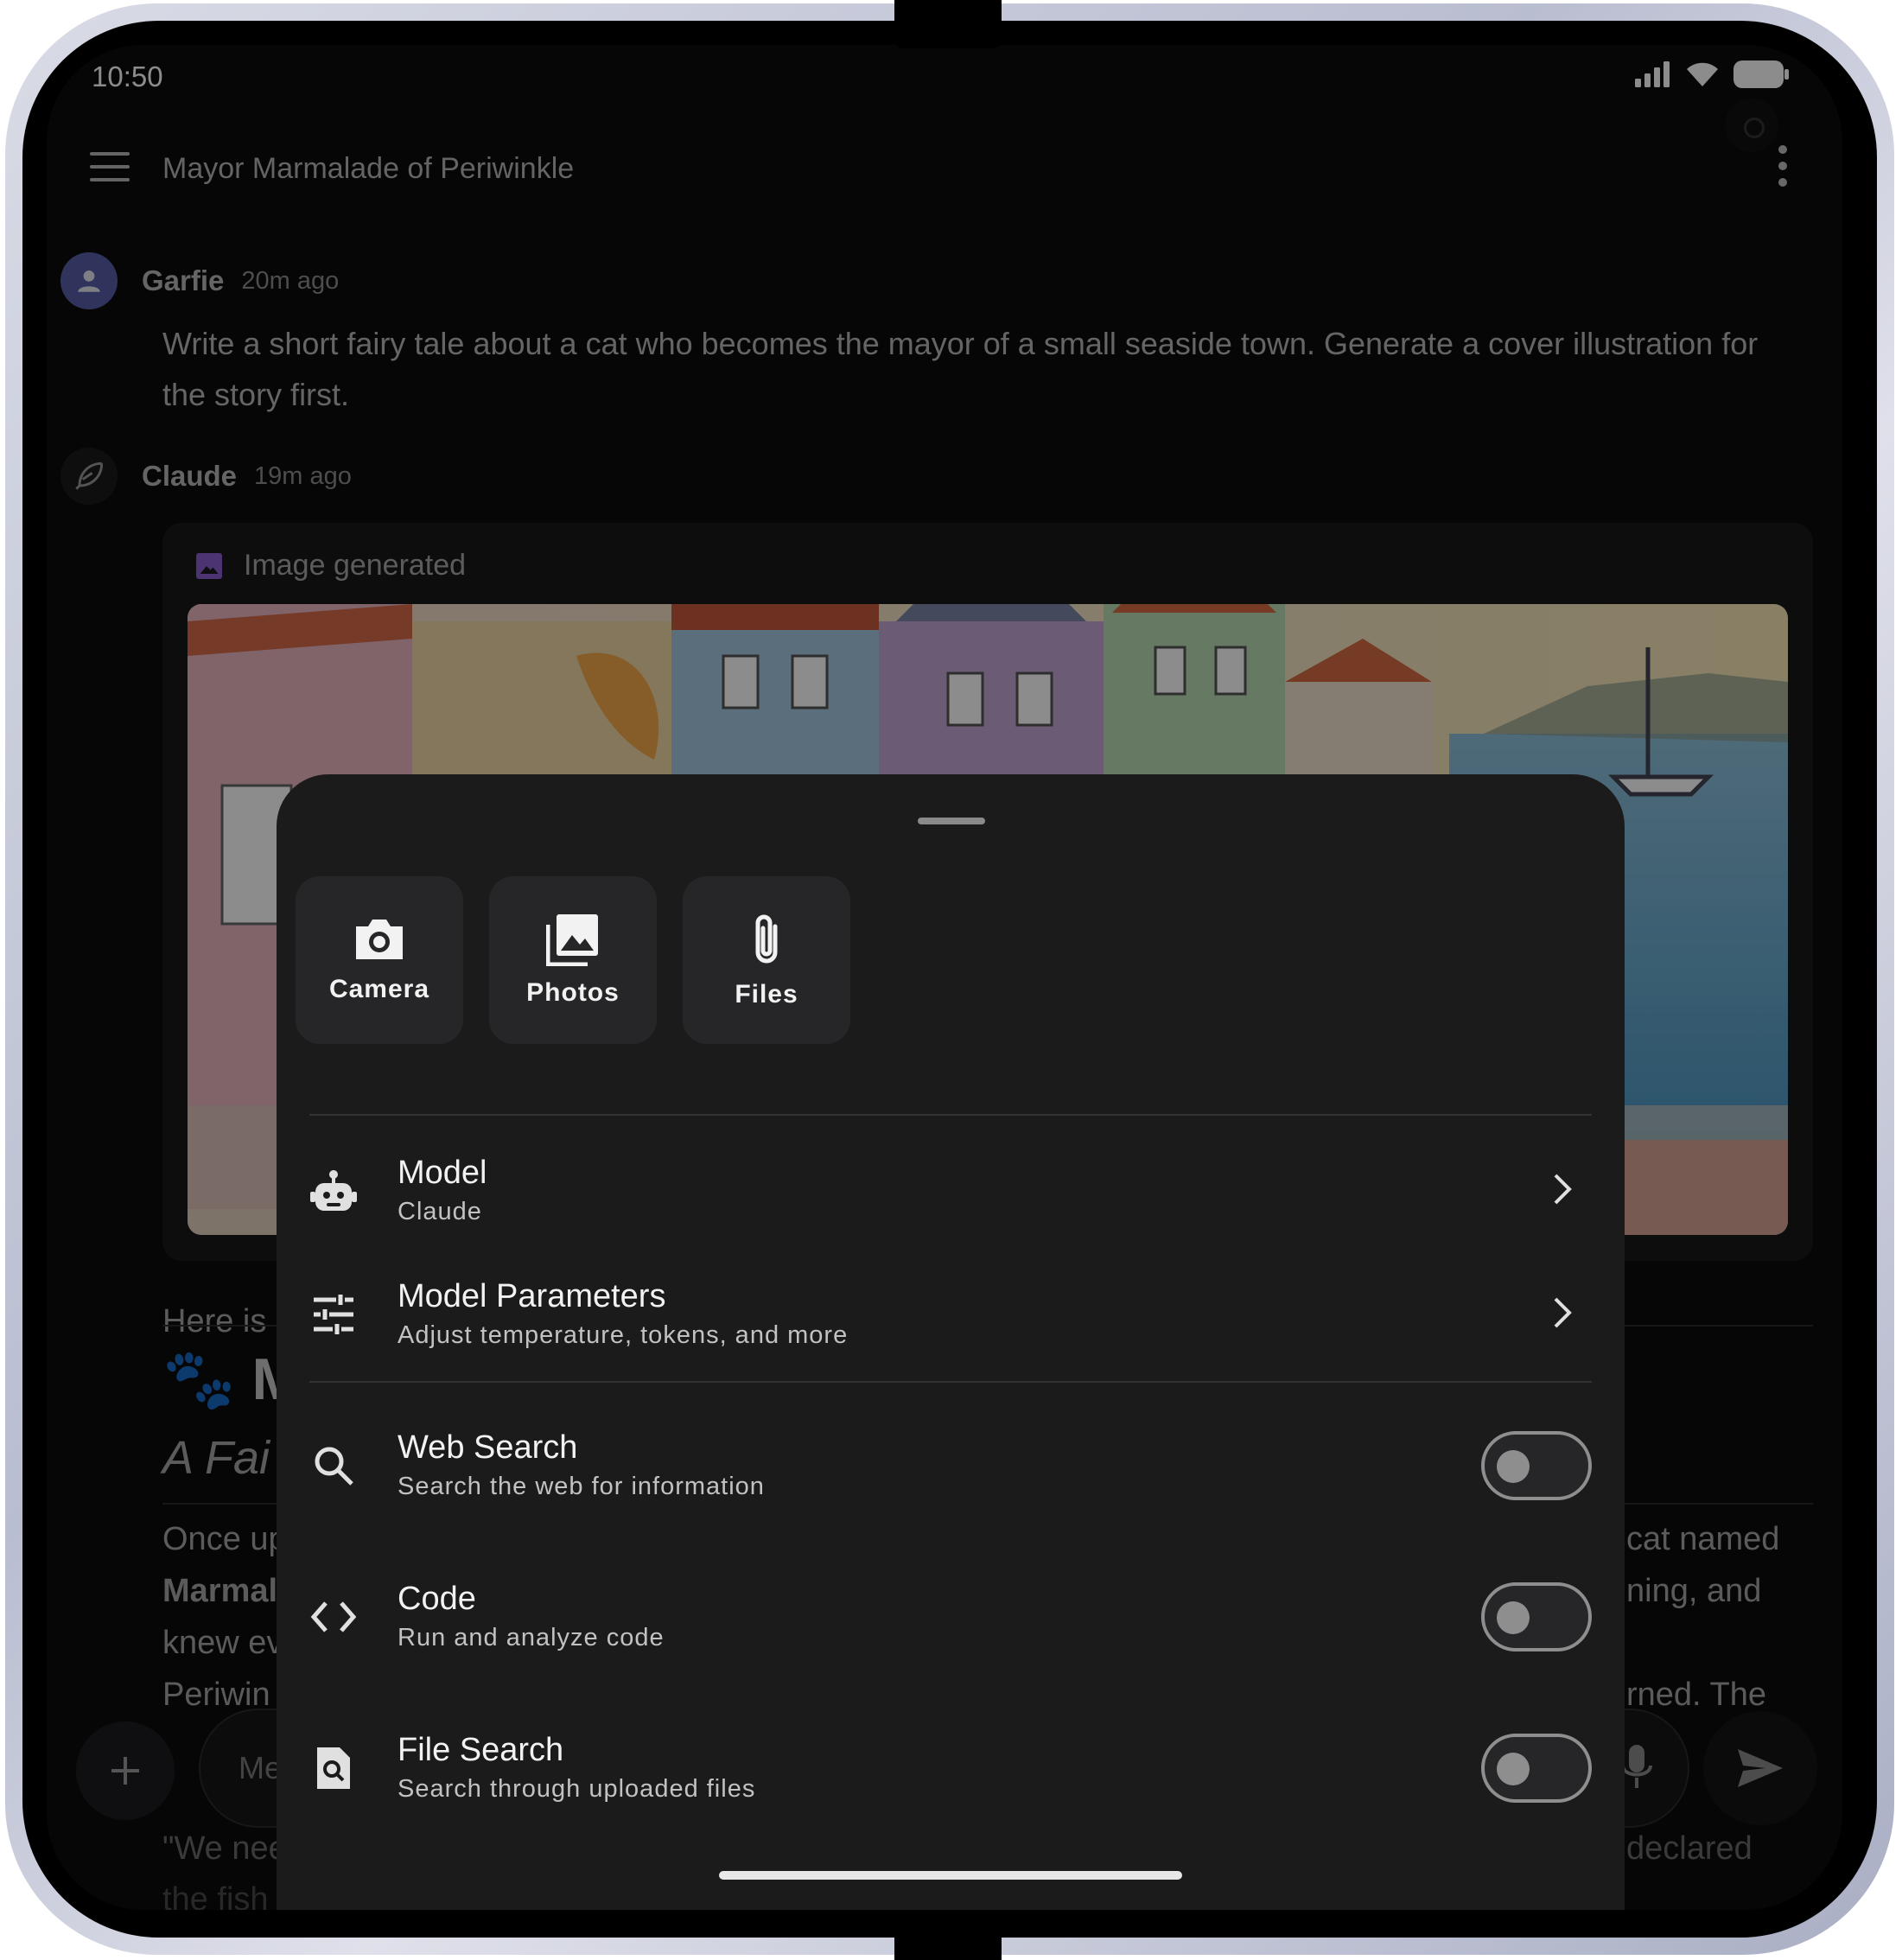  What do you see at coordinates (766, 939) in the screenshot?
I see `paperclip-icon` at bounding box center [766, 939].